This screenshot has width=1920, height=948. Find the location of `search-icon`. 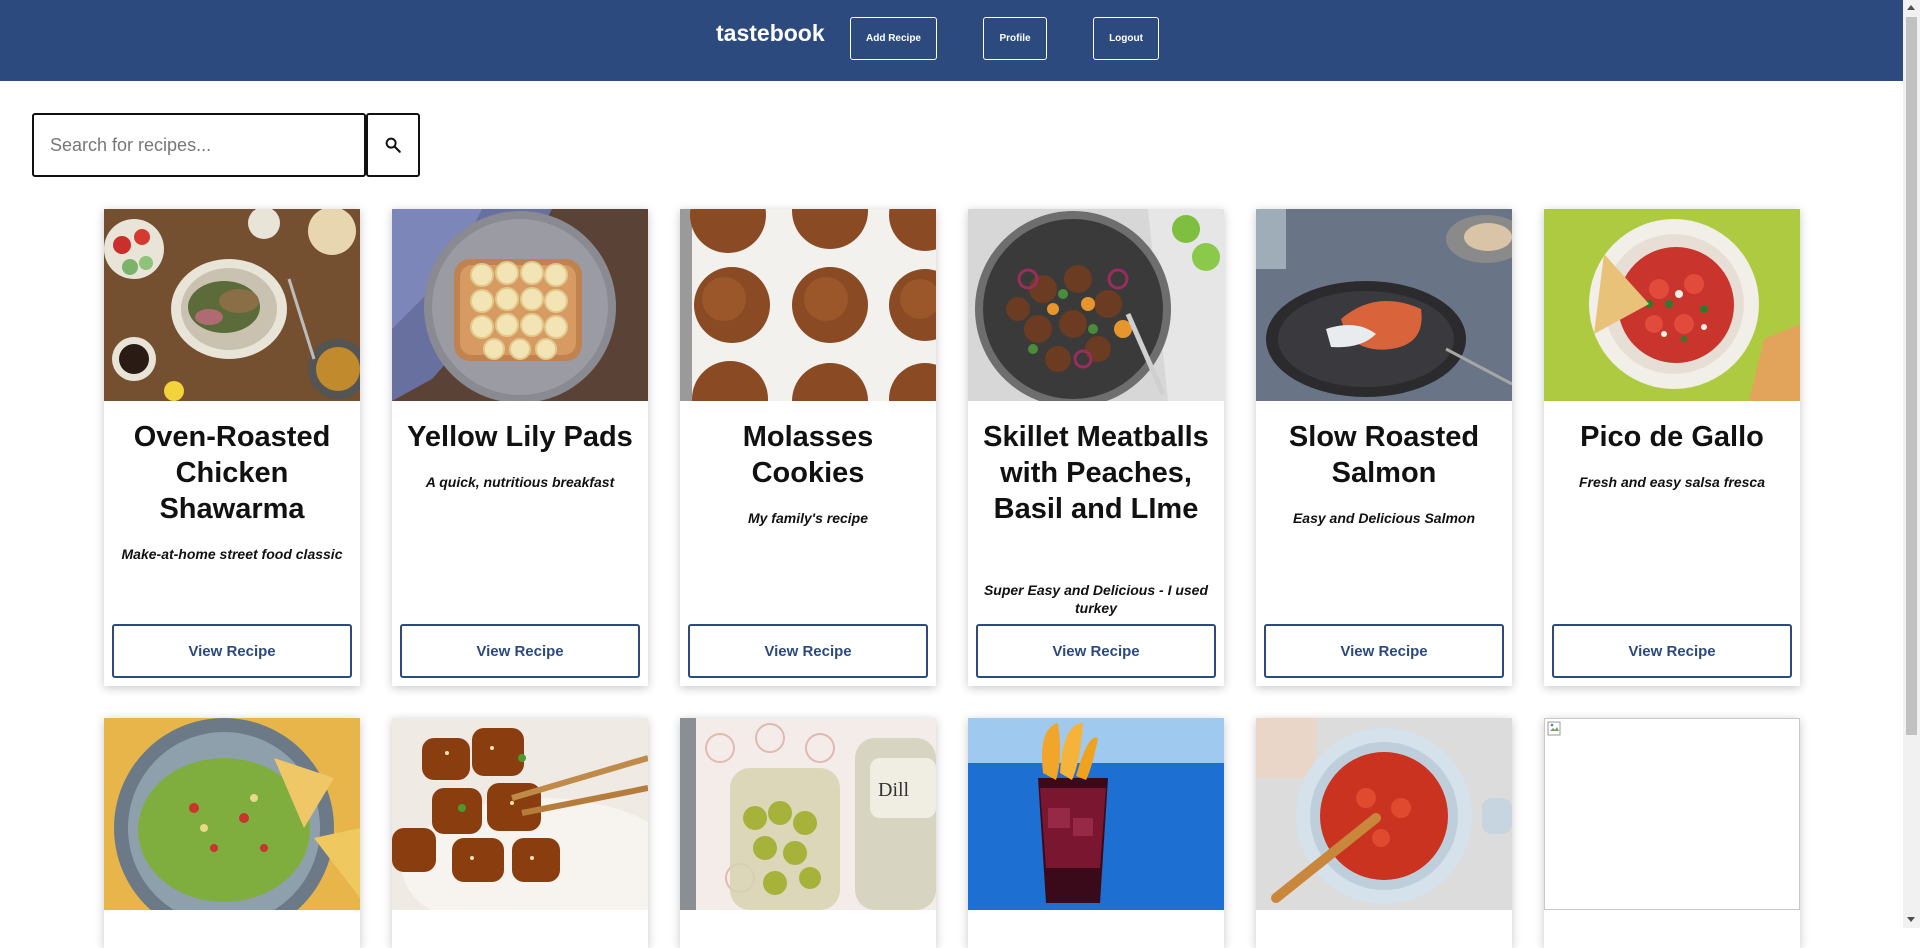

search-icon is located at coordinates (393, 145).